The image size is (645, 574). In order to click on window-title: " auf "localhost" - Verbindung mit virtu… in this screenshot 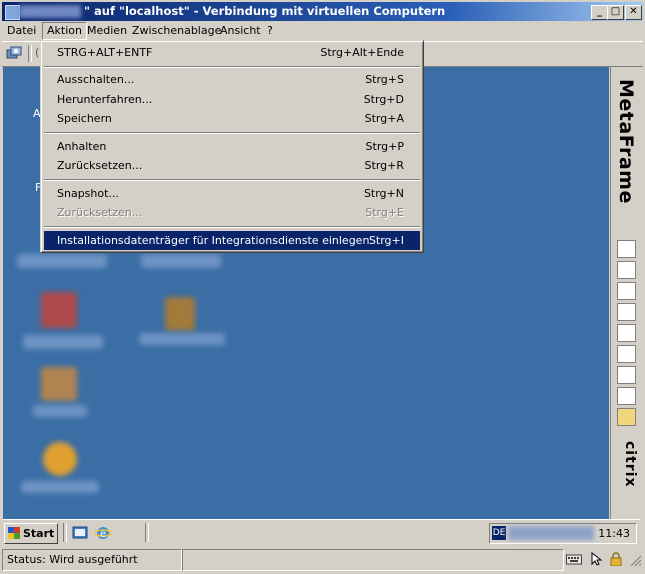, I will do `click(265, 11)`.